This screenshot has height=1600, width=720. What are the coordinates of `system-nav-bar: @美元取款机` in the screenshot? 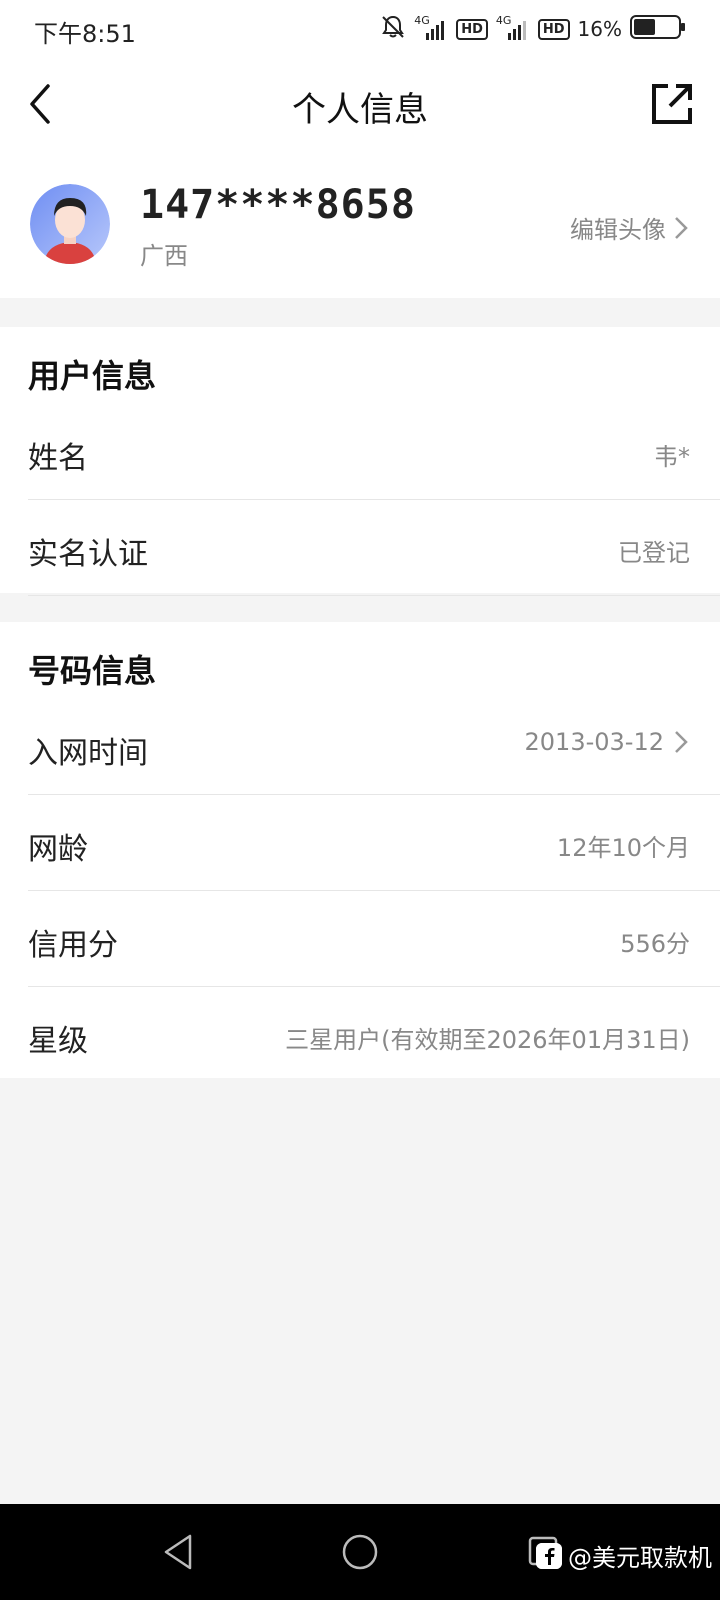 It's located at (360, 1552).